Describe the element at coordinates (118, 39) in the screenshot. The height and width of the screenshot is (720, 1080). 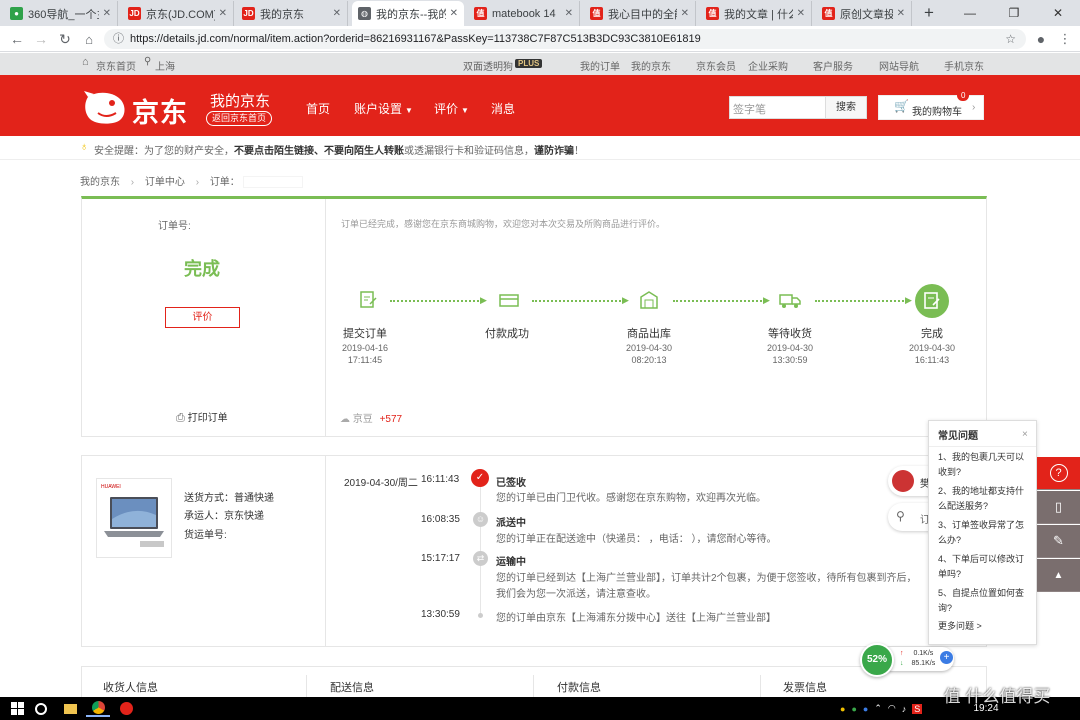
I see `info-icon: ⓘ` at that location.